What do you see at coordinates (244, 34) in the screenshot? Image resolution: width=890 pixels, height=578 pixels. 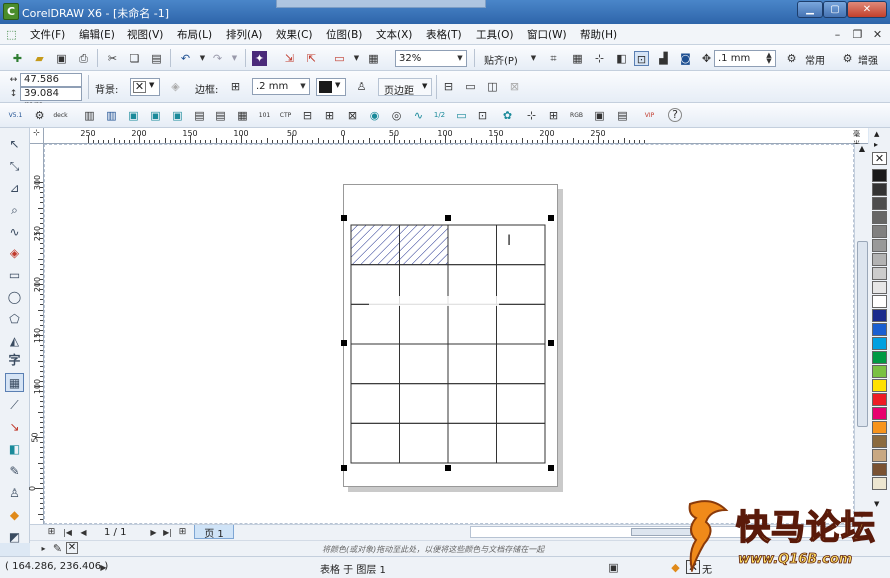 I see `menu-arrange: 排列(A)` at bounding box center [244, 34].